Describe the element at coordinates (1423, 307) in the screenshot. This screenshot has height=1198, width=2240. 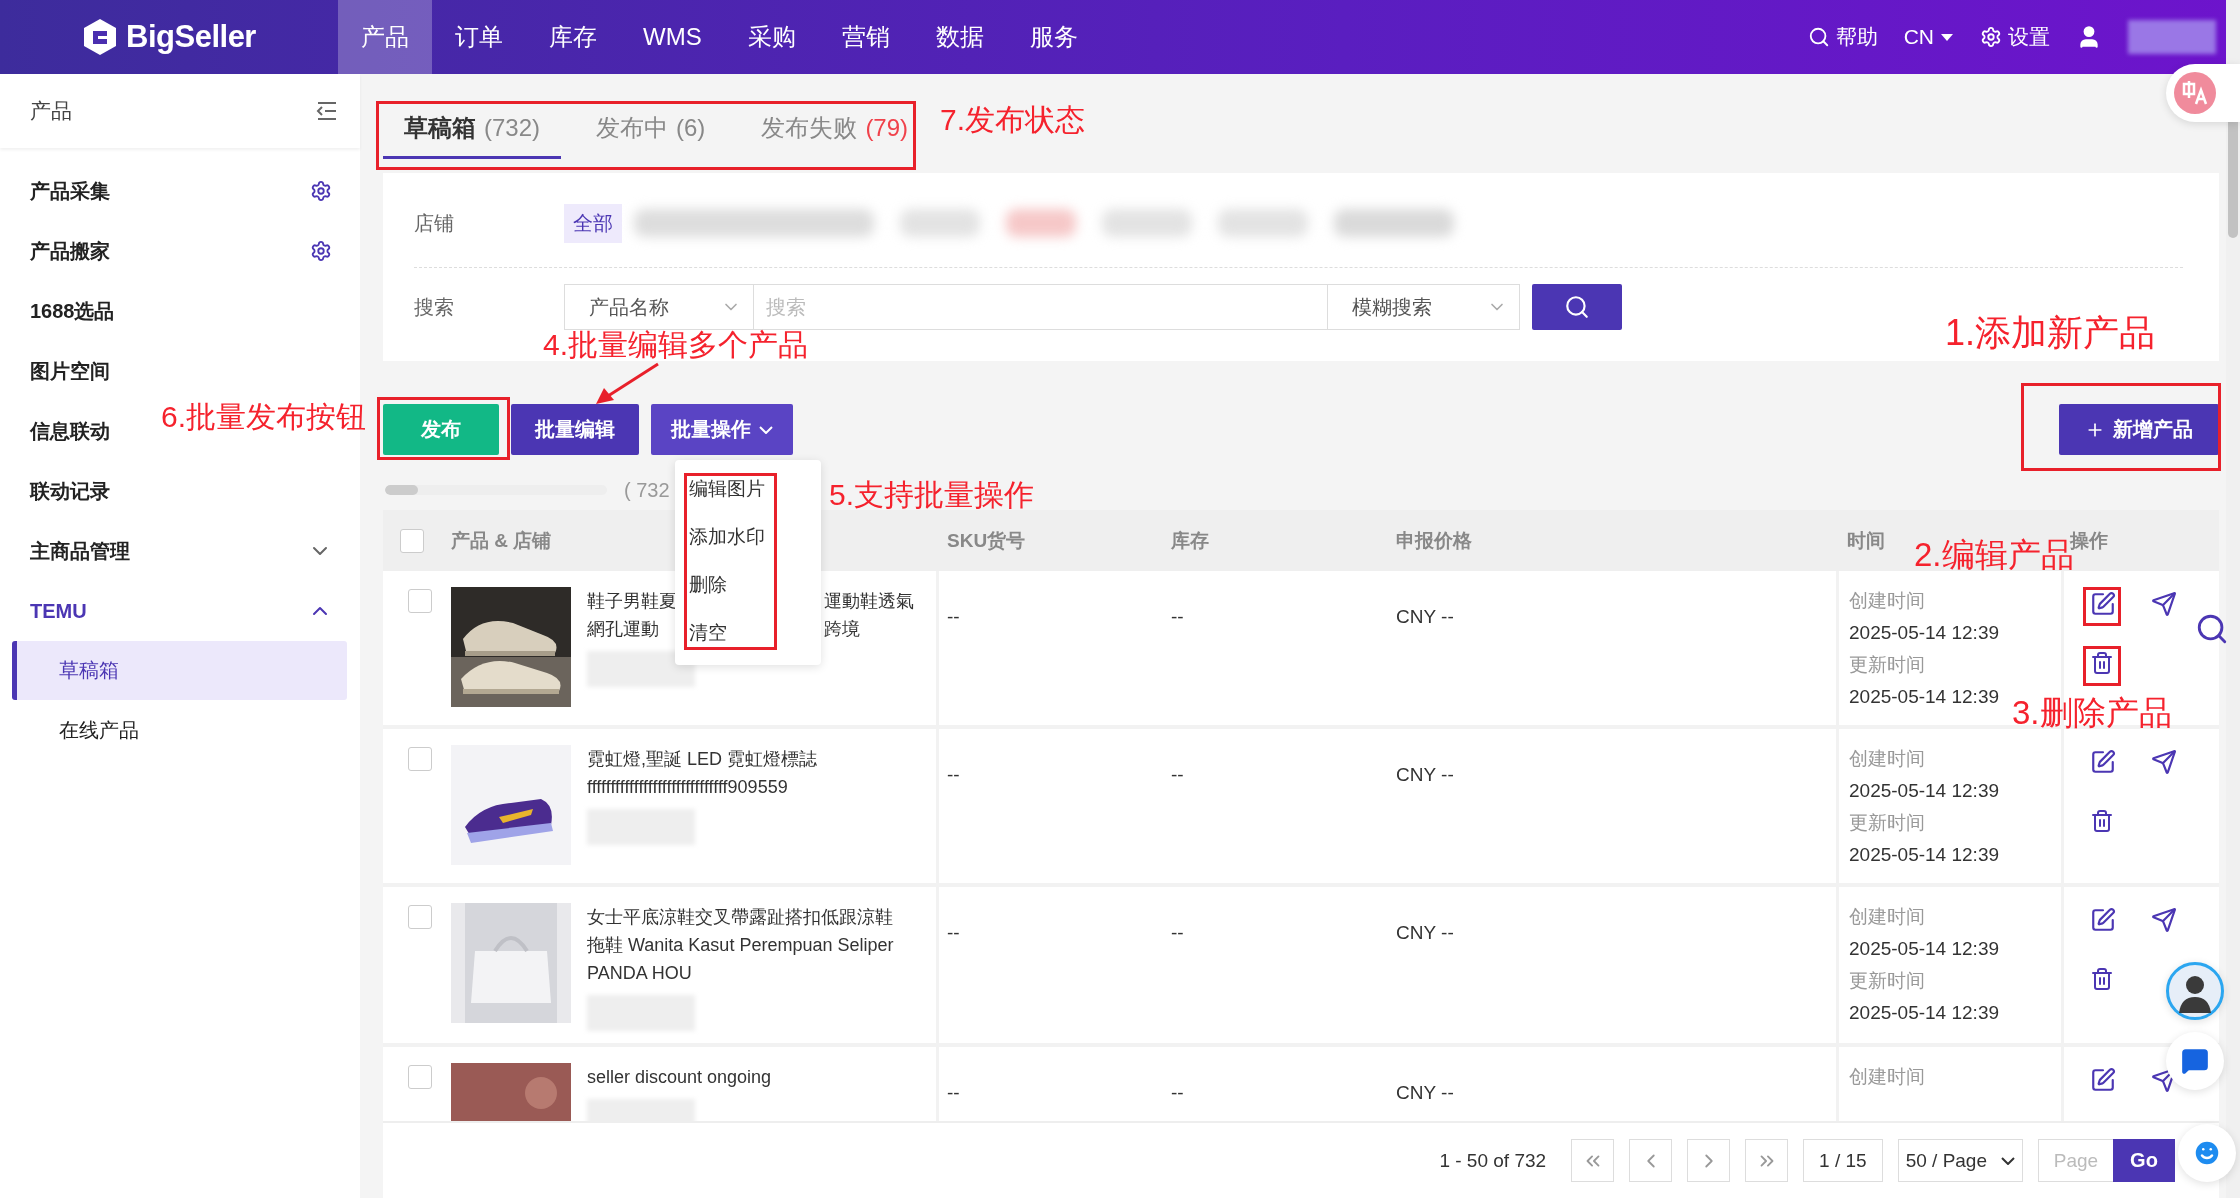
I see `mode-select: 模糊搜索` at that location.